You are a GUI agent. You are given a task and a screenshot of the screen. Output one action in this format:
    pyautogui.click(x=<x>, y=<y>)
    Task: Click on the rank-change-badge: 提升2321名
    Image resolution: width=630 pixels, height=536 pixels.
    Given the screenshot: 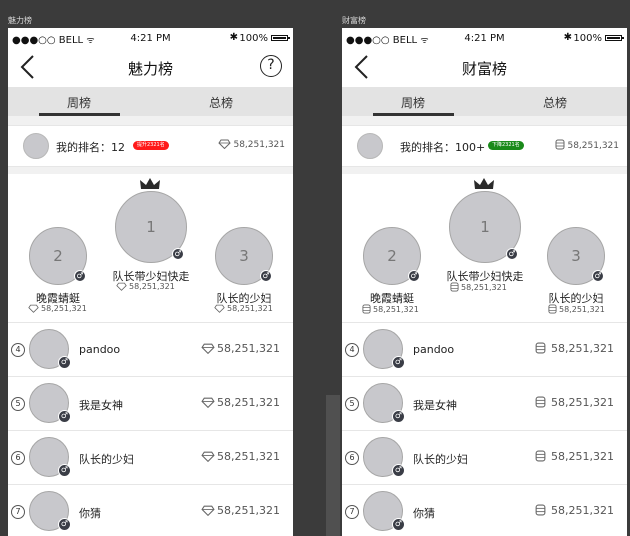 What is the action you would take?
    pyautogui.click(x=151, y=145)
    